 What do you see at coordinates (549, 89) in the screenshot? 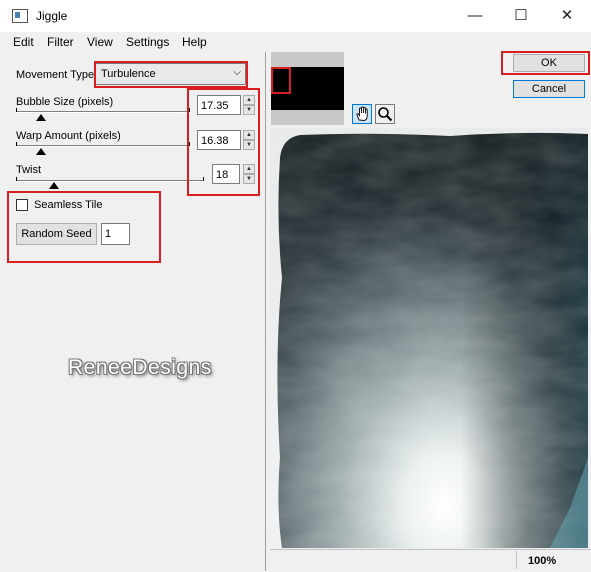
I see `cancel-button: Cancel` at bounding box center [549, 89].